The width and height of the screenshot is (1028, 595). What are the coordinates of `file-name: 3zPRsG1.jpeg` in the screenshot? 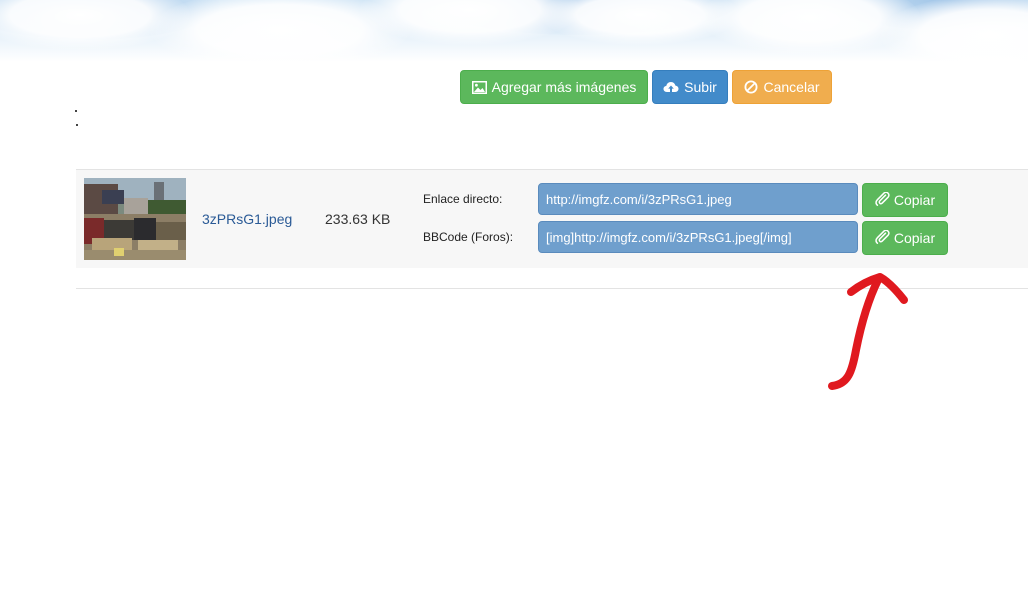 It's located at (247, 219).